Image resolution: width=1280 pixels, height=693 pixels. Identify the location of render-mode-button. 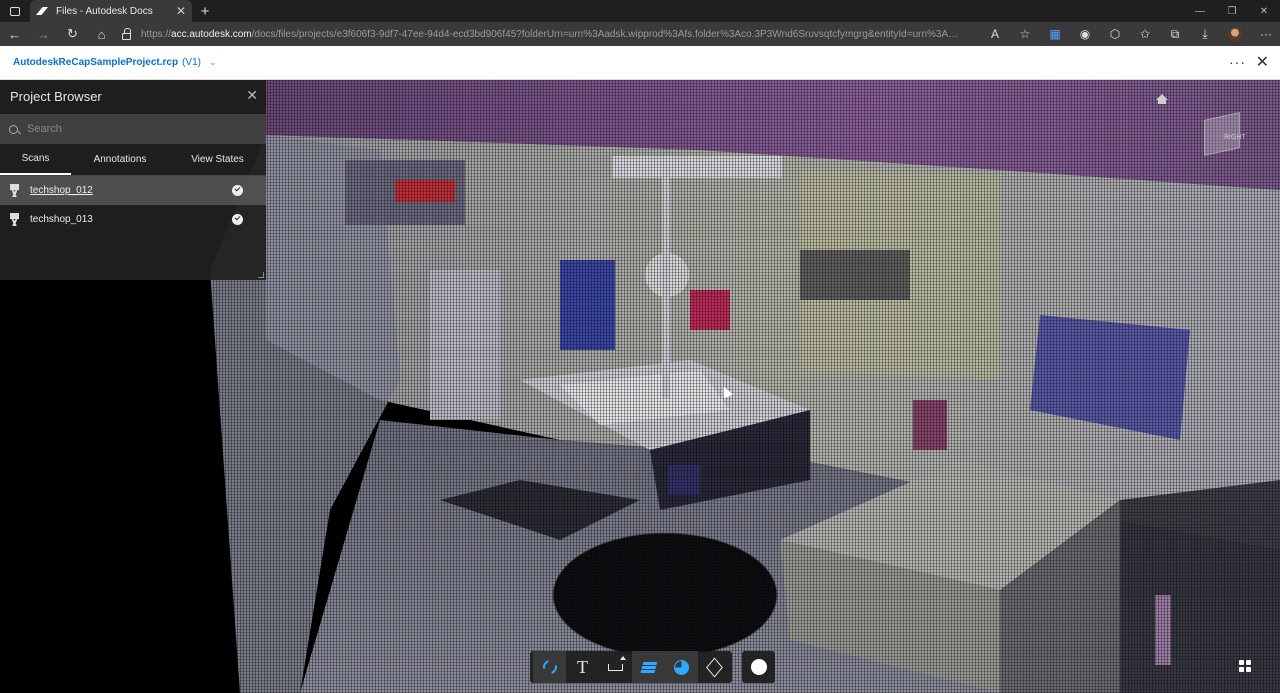
(758, 667).